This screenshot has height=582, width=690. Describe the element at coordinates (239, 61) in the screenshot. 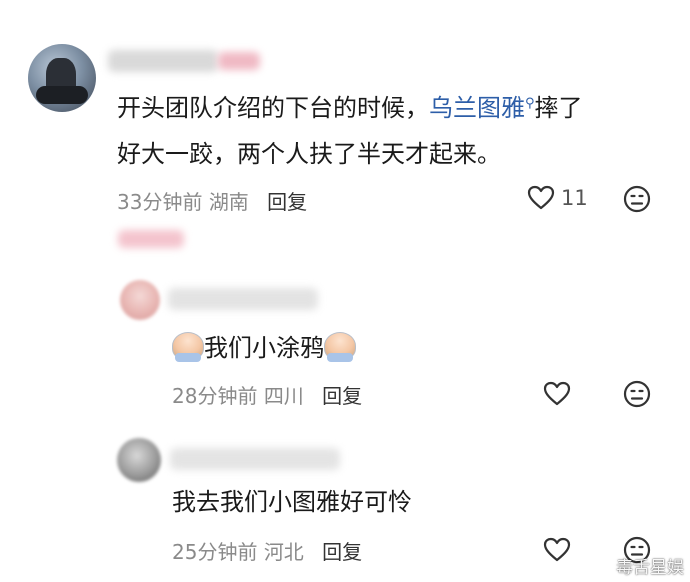

I see `user-badge-blurred` at that location.